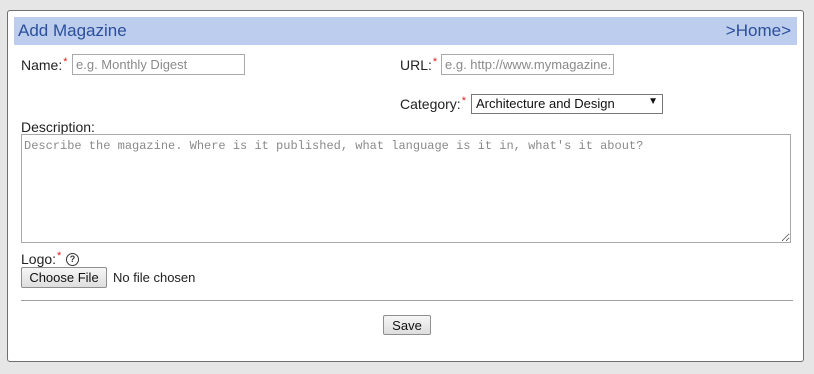  Describe the element at coordinates (405, 31) in the screenshot. I see `panel-header: Add Magazine >Home>` at that location.